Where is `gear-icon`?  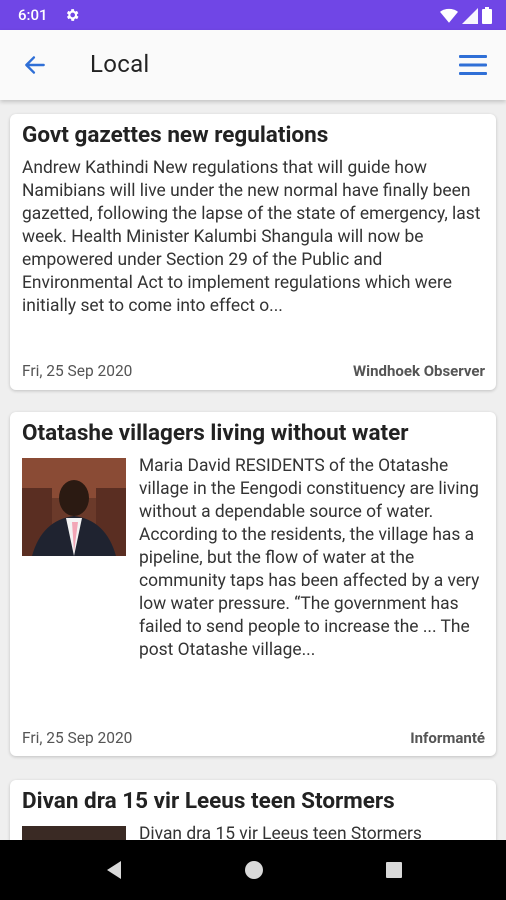 gear-icon is located at coordinates (72, 15).